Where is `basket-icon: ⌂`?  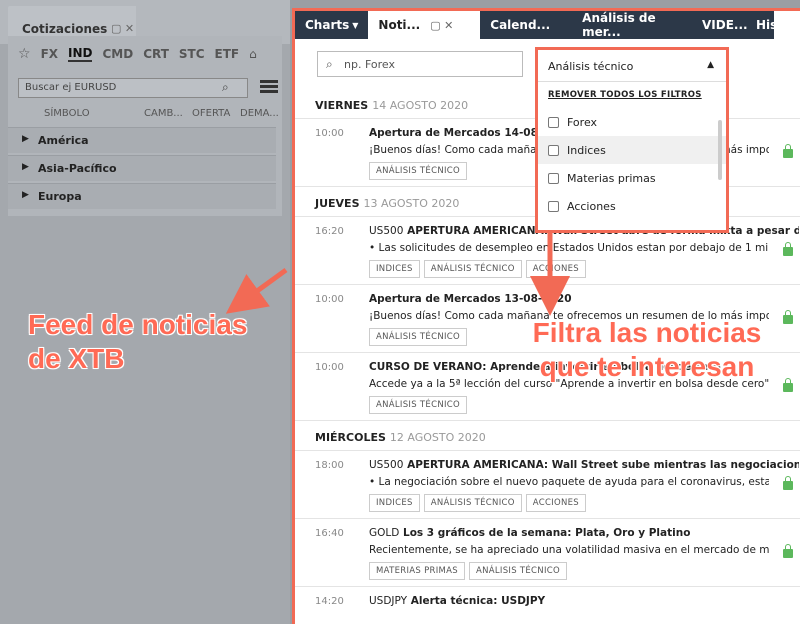
basket-icon: ⌂ is located at coordinates (253, 54).